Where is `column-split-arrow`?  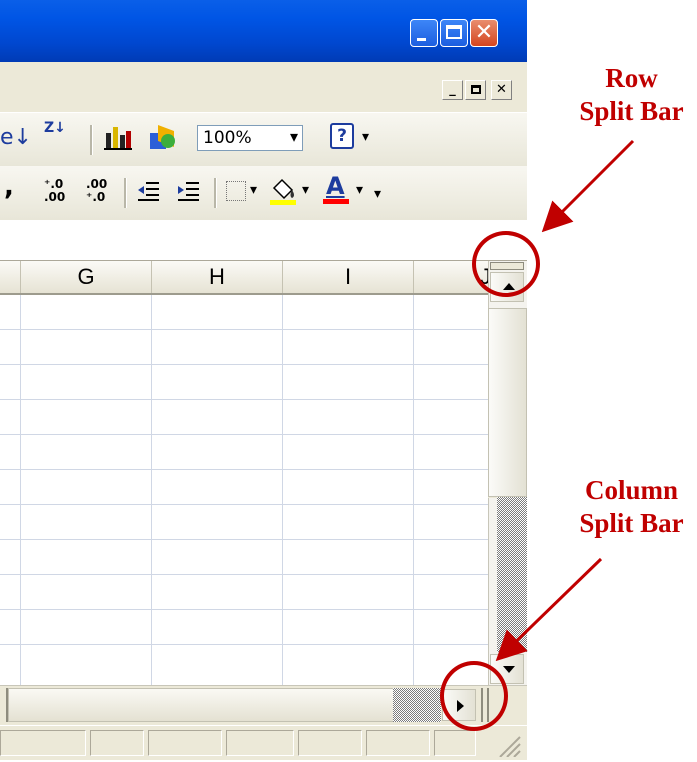 column-split-arrow is located at coordinates (549, 609).